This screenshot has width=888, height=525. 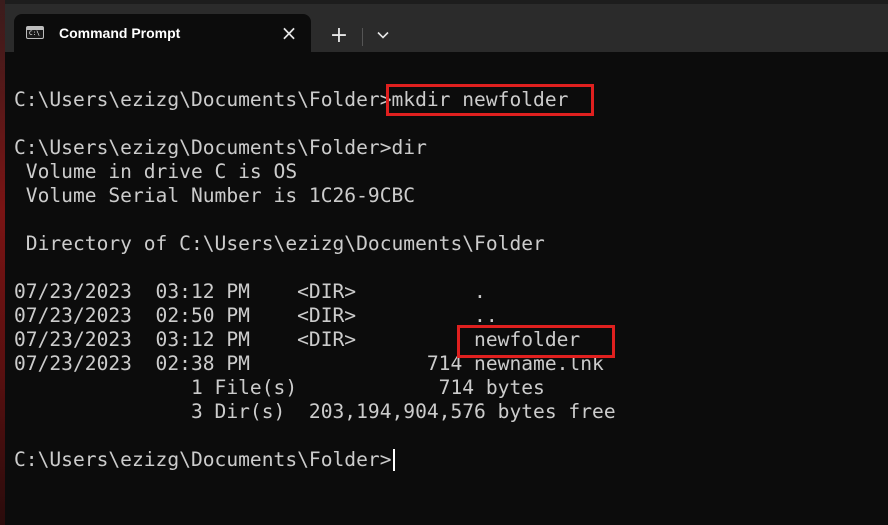 What do you see at coordinates (339, 36) in the screenshot?
I see `plus-icon: +` at bounding box center [339, 36].